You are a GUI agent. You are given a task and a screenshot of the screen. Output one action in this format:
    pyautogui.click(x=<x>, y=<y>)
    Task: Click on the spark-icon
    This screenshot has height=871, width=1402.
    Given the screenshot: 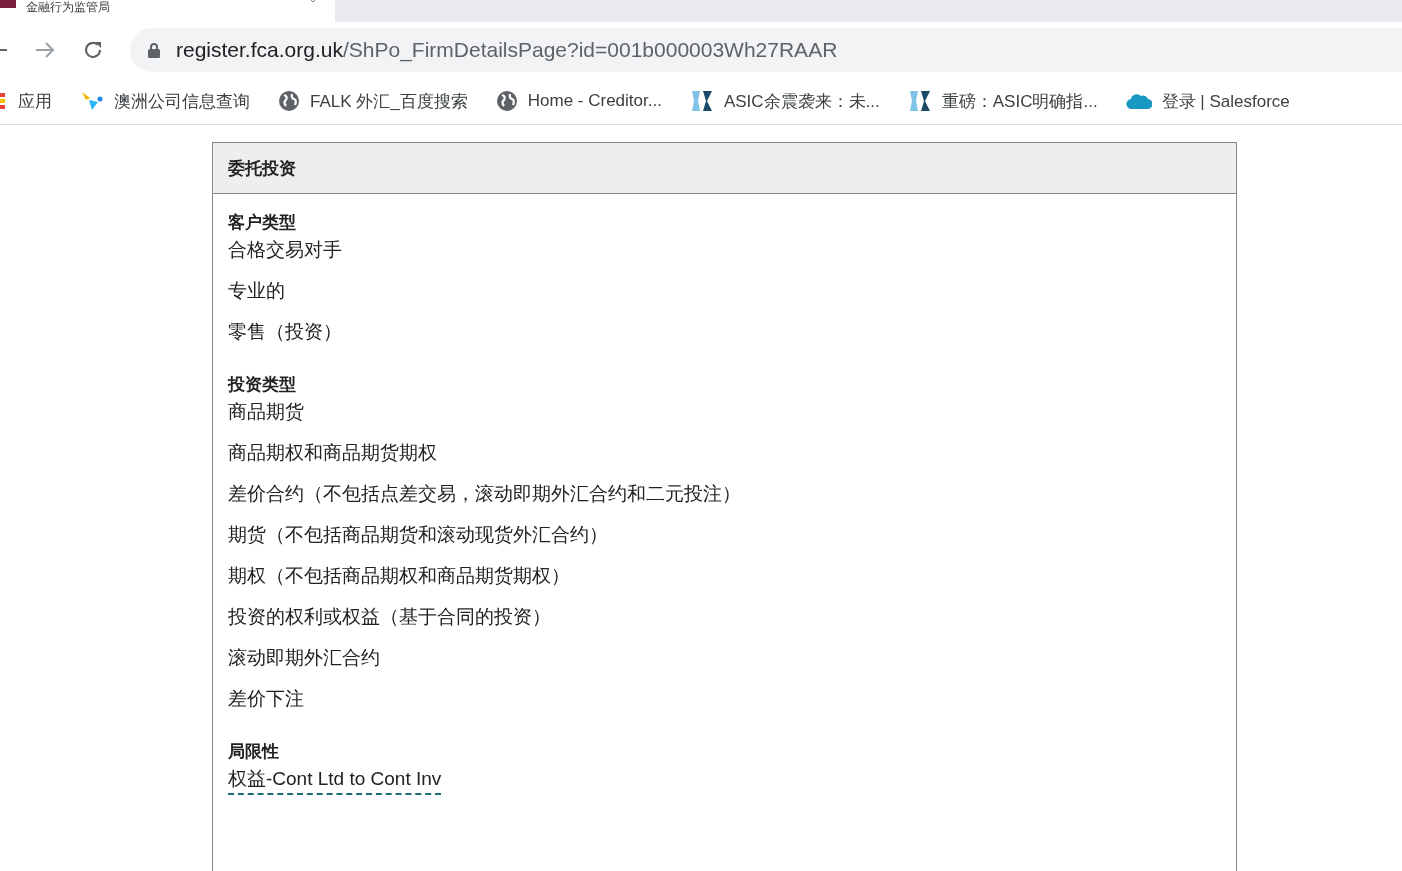 What is the action you would take?
    pyautogui.click(x=92, y=101)
    